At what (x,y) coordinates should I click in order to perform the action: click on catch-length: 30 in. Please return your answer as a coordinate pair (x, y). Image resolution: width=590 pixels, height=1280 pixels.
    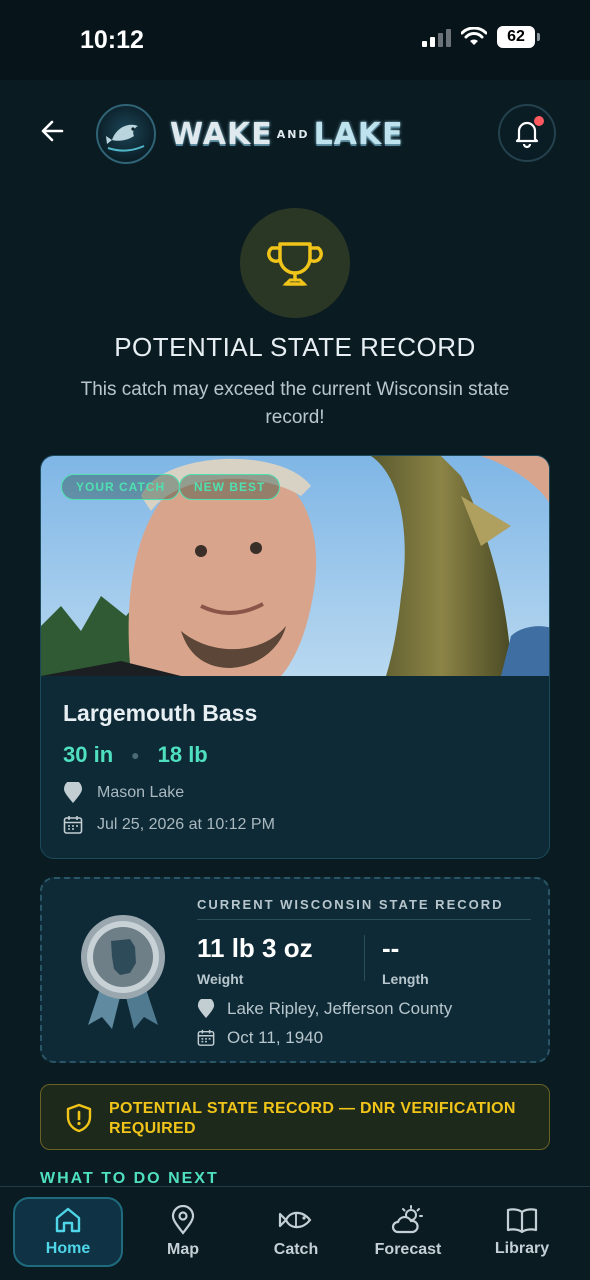
    Looking at the image, I should click on (88, 754).